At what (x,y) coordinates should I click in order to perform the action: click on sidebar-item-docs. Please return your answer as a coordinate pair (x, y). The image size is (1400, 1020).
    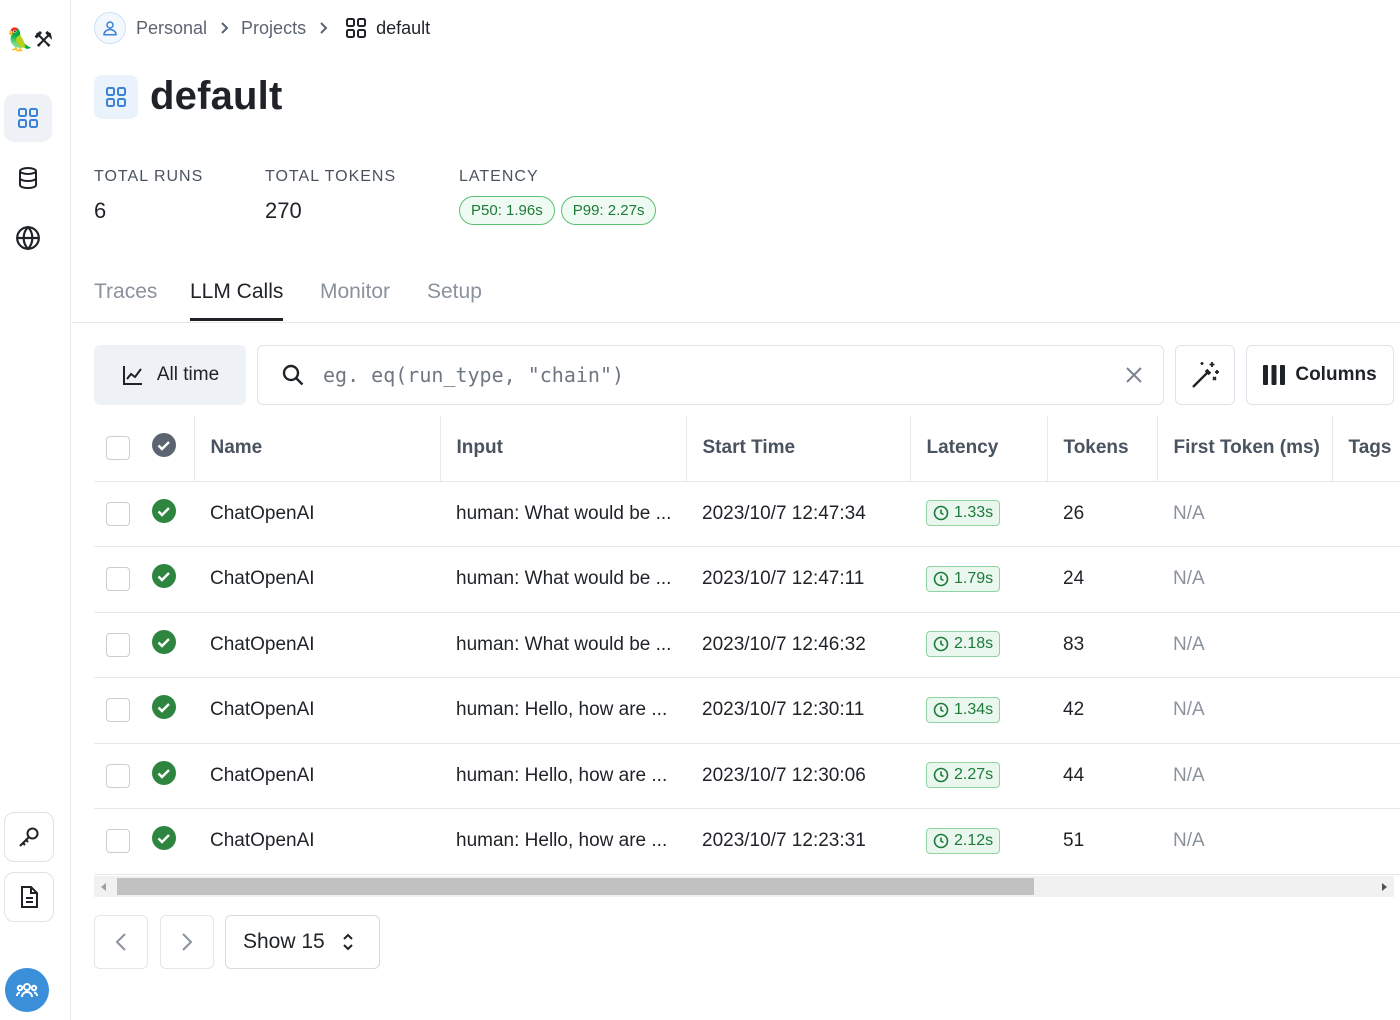
    Looking at the image, I should click on (29, 897).